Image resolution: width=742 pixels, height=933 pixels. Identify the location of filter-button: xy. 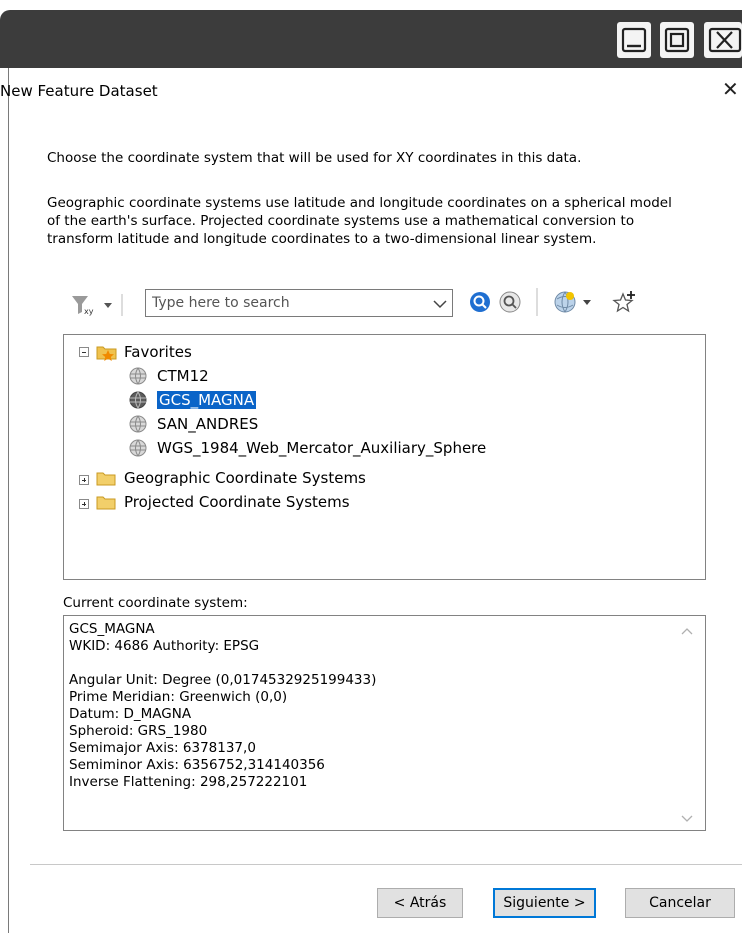
(97, 307).